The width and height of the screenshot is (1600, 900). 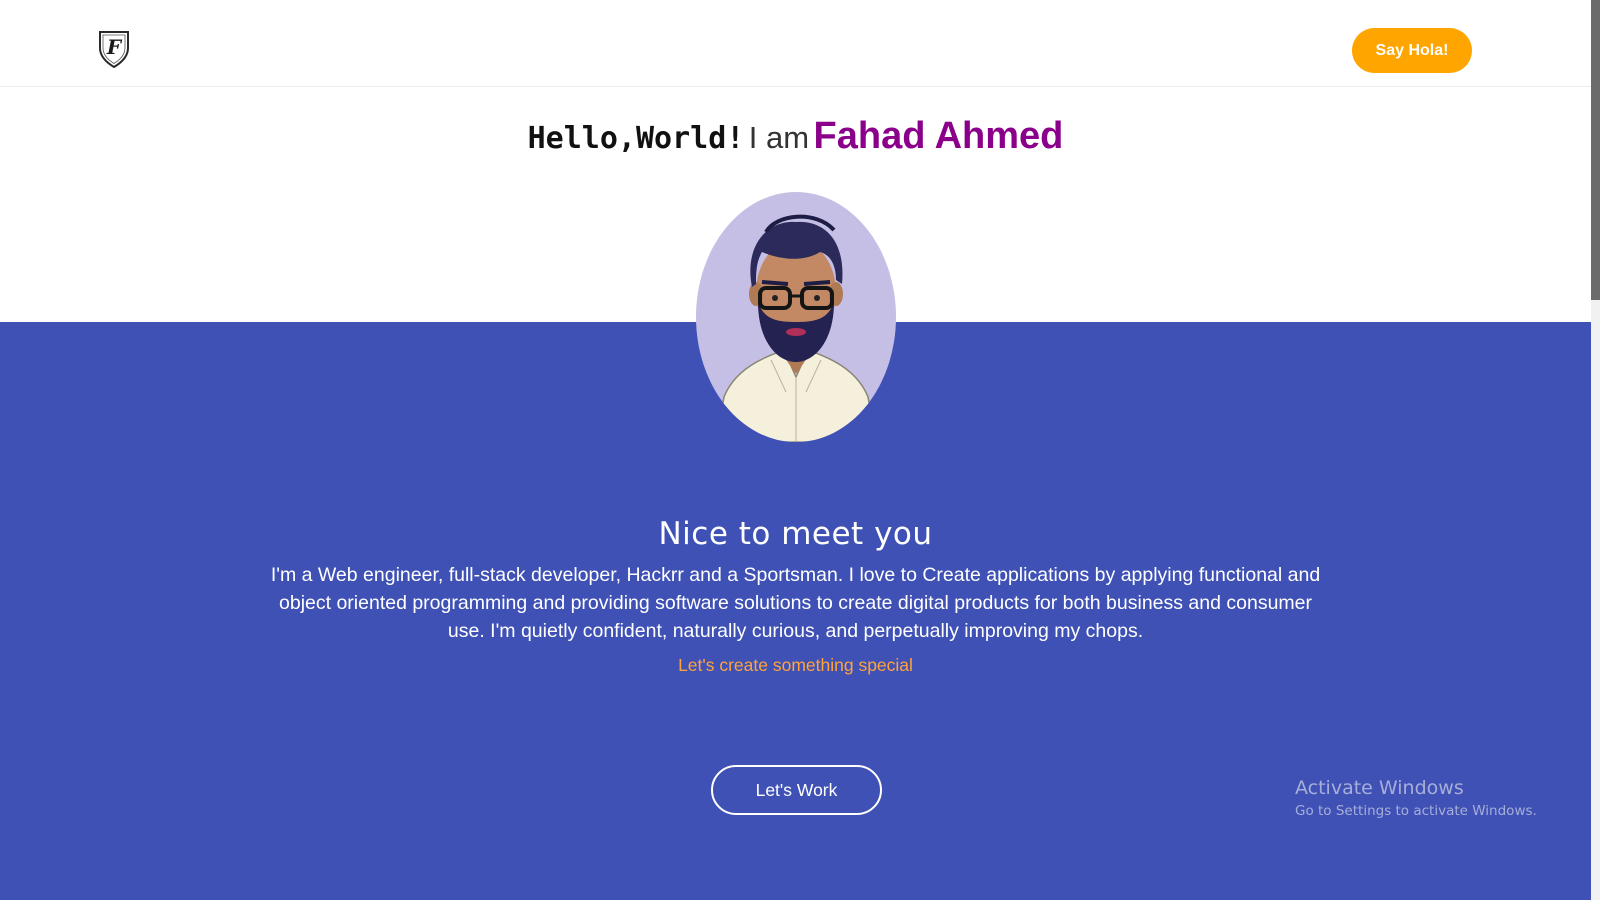 What do you see at coordinates (795, 534) in the screenshot?
I see `section-title: Nice to meet you` at bounding box center [795, 534].